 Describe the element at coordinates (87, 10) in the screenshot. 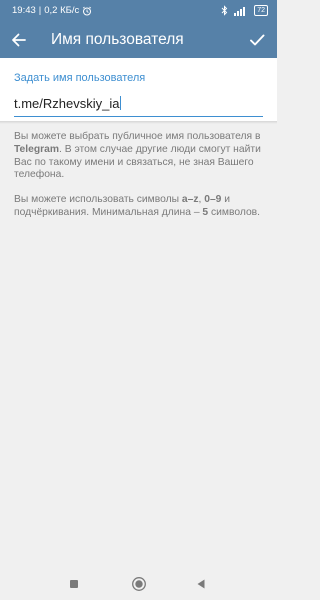

I see `alarm-clock-icon` at that location.